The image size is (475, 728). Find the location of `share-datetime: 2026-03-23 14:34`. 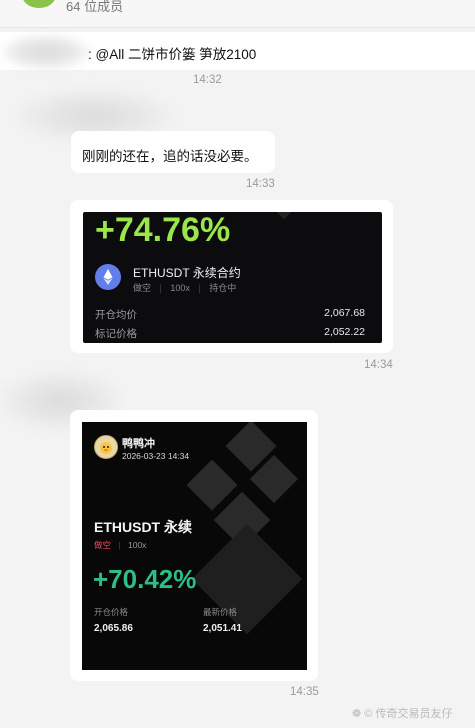

share-datetime: 2026-03-23 14:34 is located at coordinates (156, 456).